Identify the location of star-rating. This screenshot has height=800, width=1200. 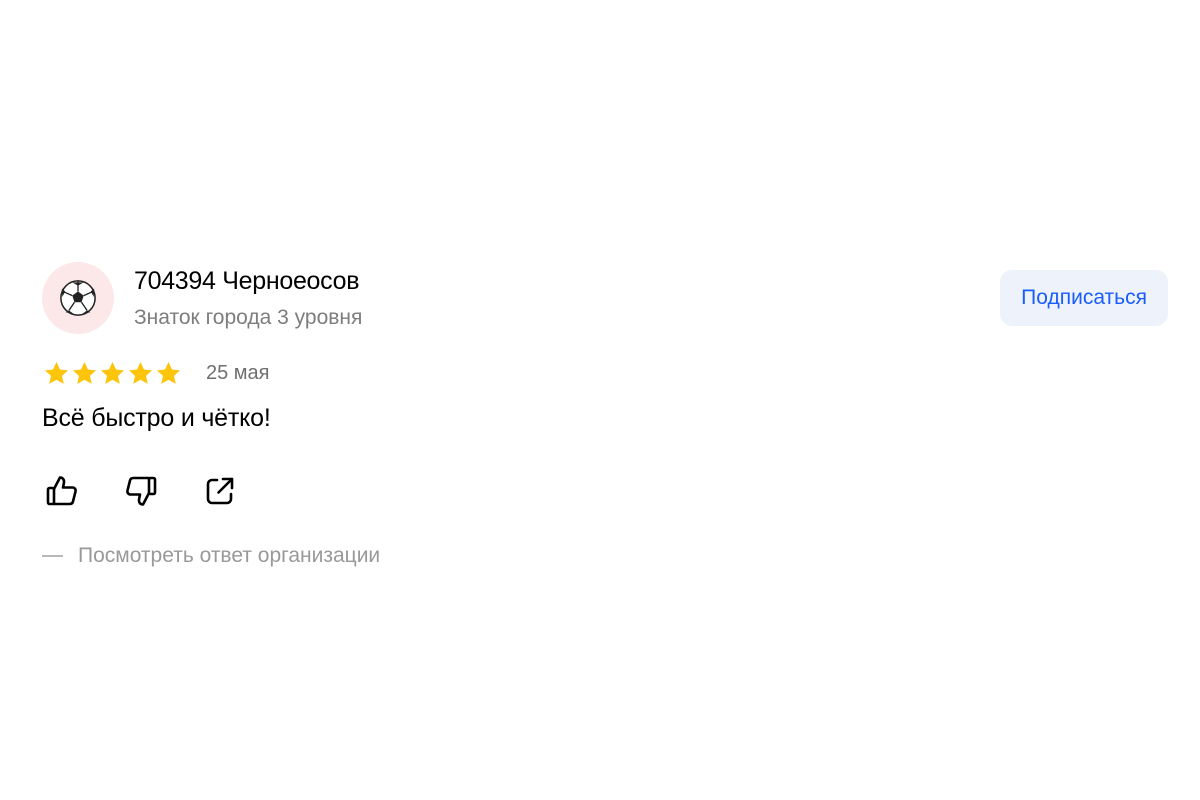
(112, 373).